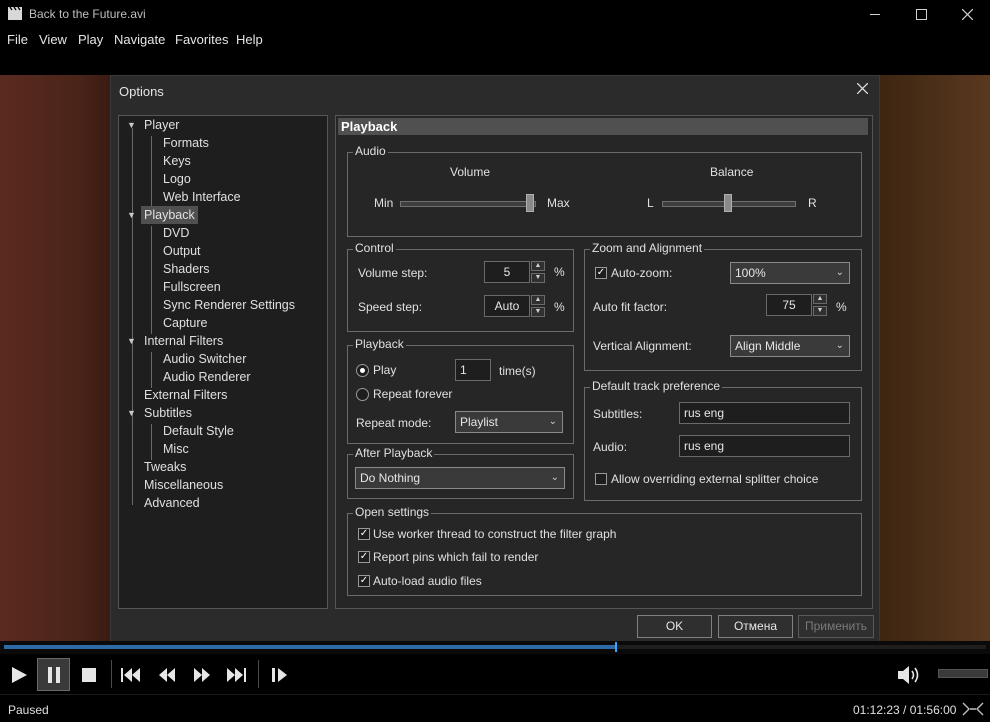 The height and width of the screenshot is (722, 990). I want to click on tree-item-misc: Misc, so click(176, 449).